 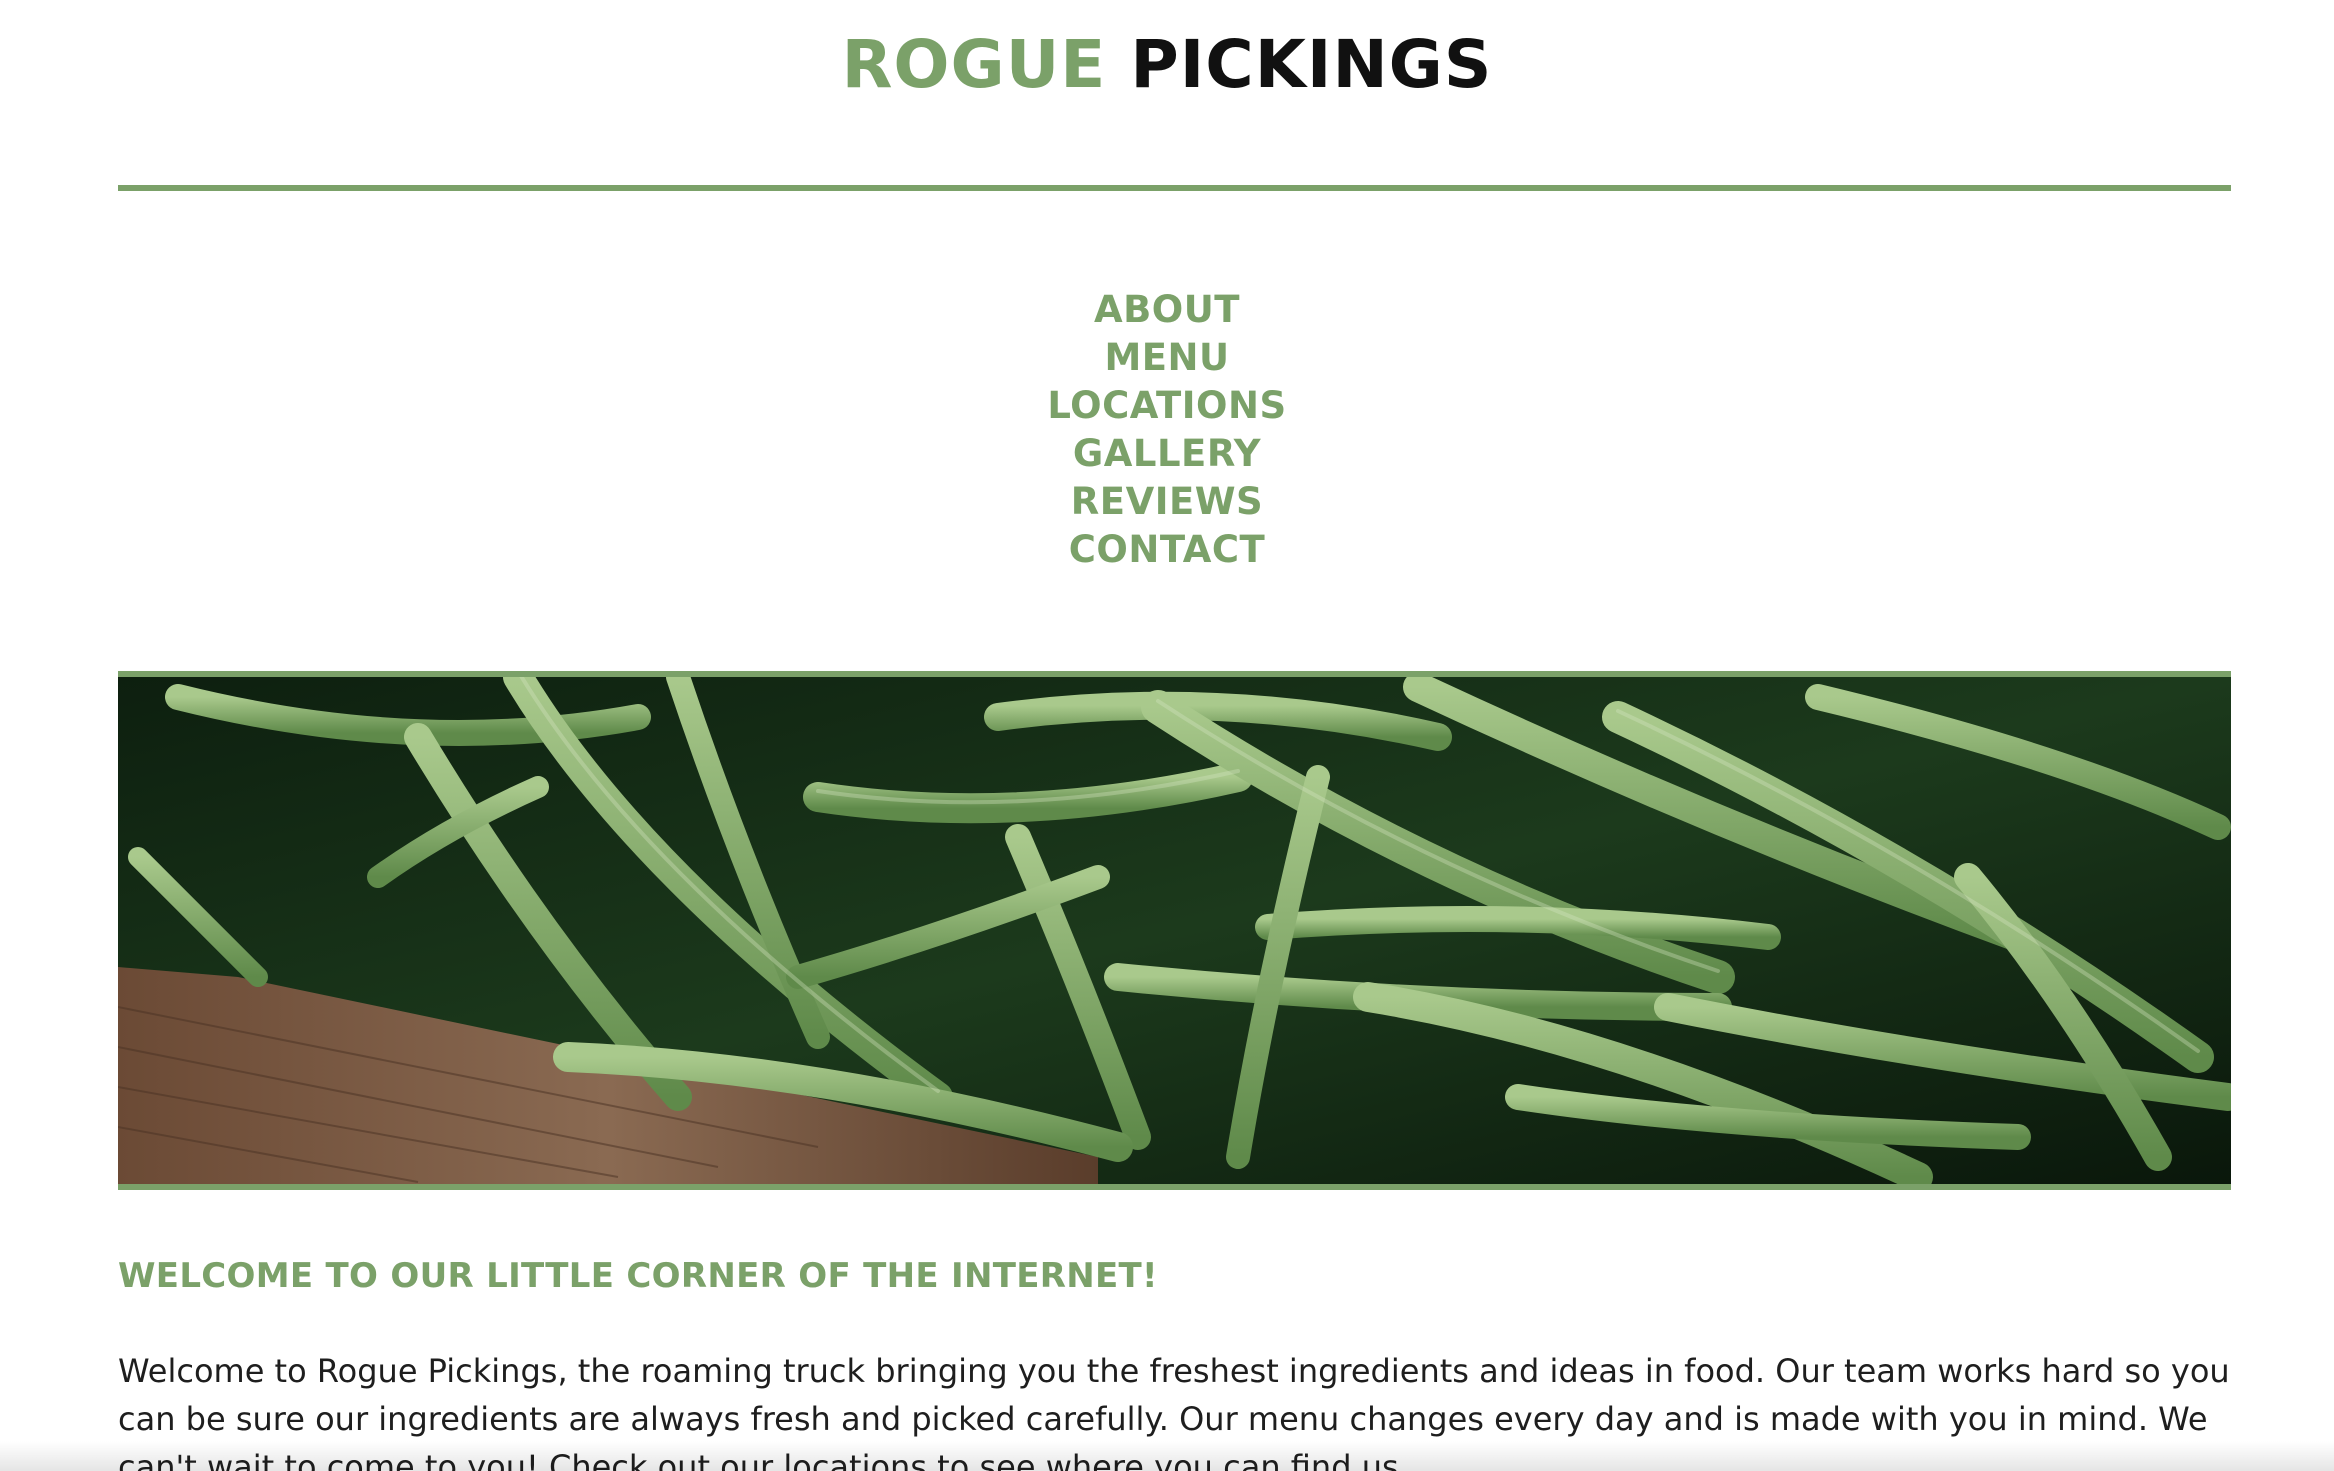 What do you see at coordinates (1311, 64) in the screenshot?
I see `brand-word-pickings: PICKINGS` at bounding box center [1311, 64].